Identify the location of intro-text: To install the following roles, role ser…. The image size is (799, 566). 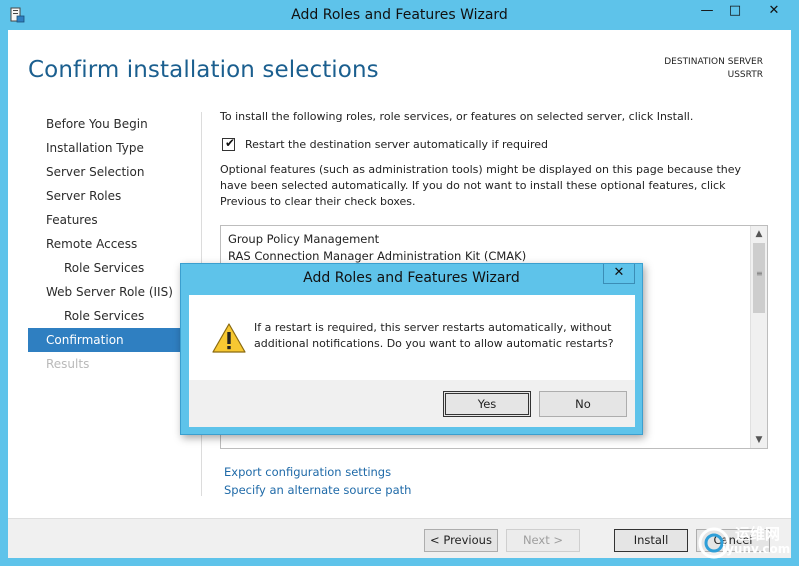
(457, 116).